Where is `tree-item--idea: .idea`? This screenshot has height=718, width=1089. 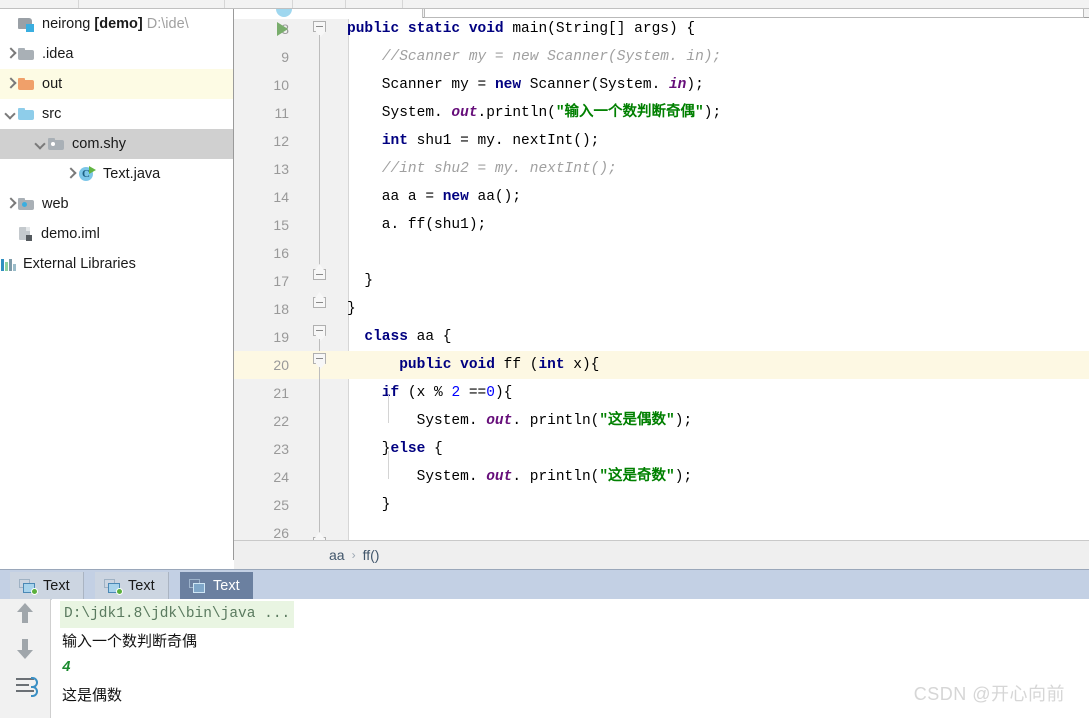 tree-item--idea: .idea is located at coordinates (116, 54).